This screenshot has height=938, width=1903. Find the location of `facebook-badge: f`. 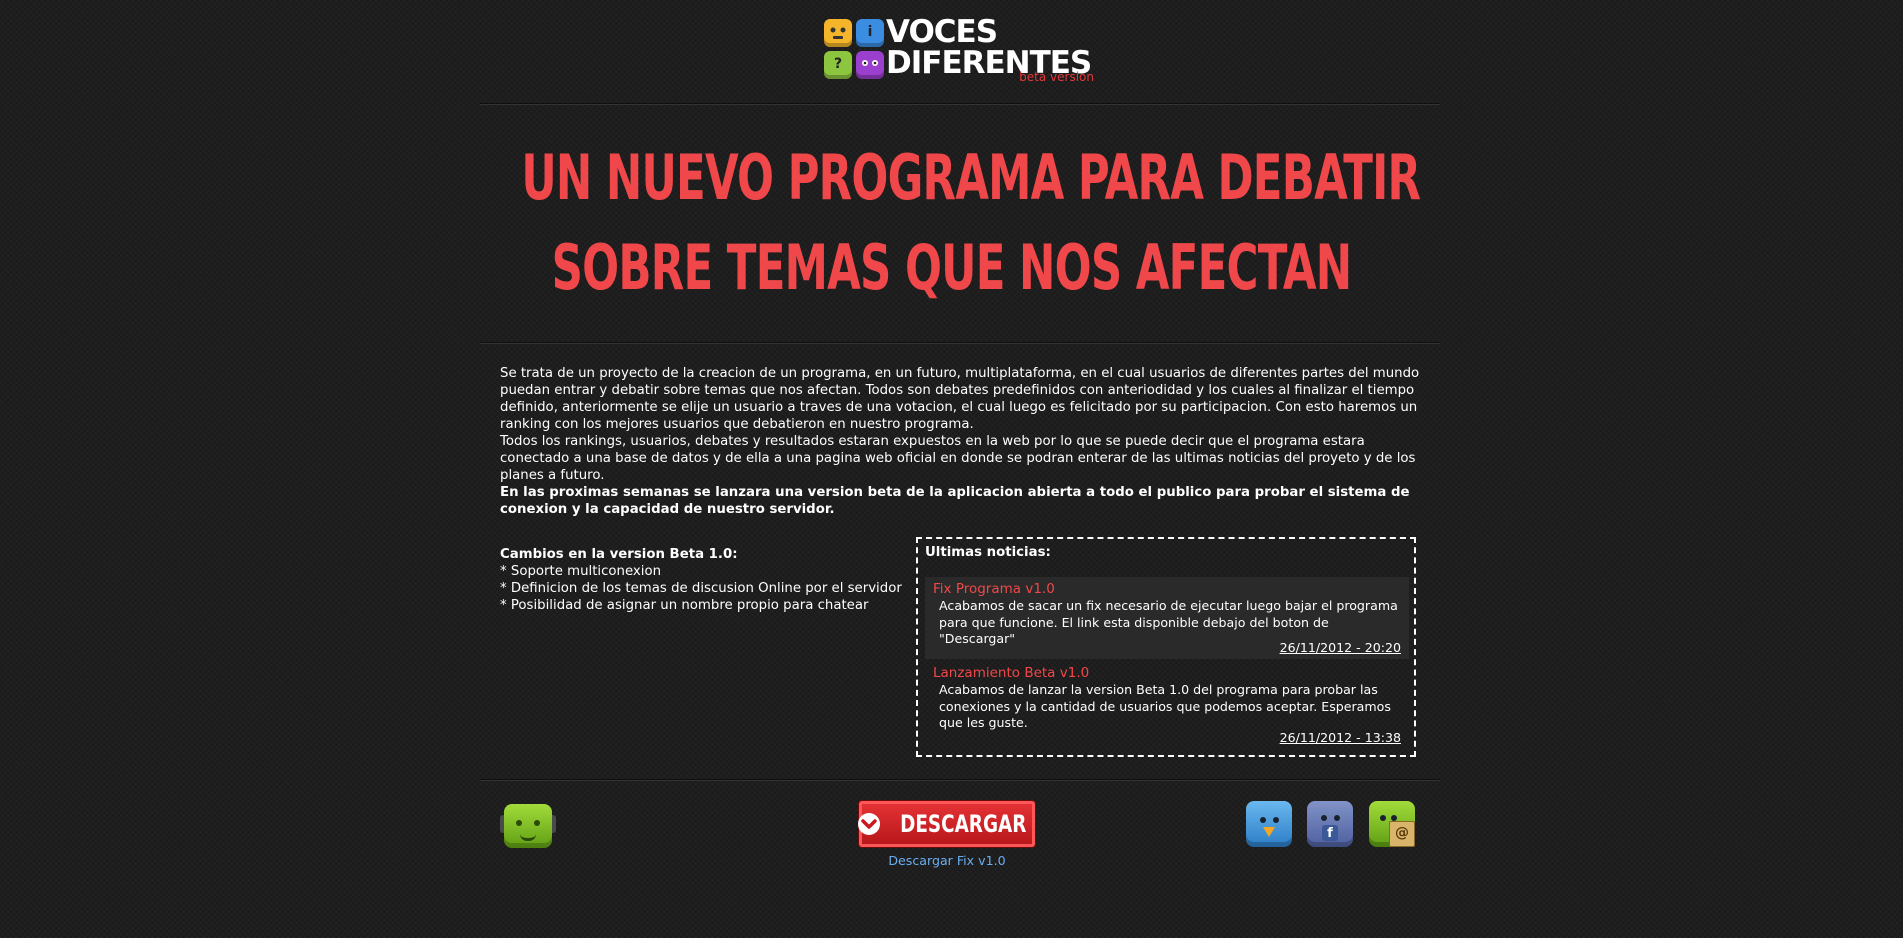

facebook-badge: f is located at coordinates (1330, 833).